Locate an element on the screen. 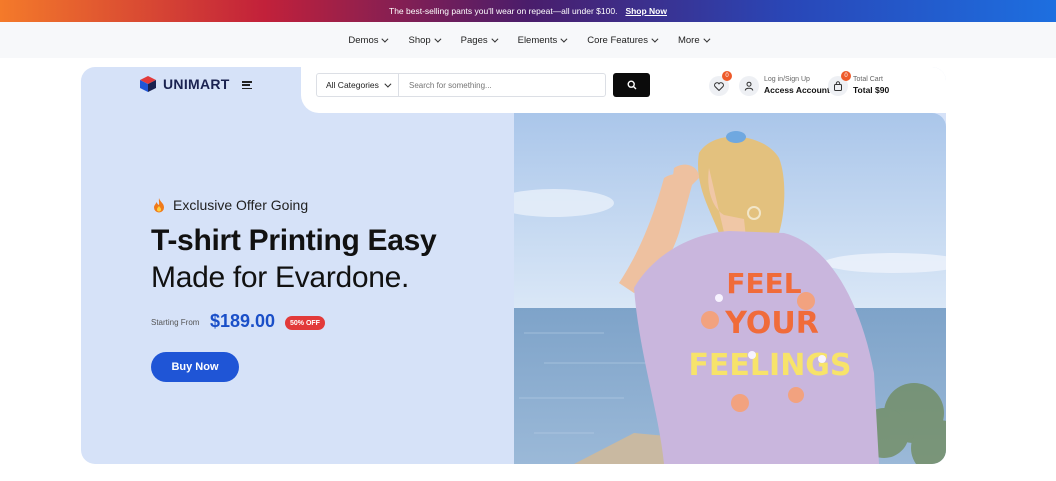 The width and height of the screenshot is (1056, 481). account-bottom-text: Access Account is located at coordinates (797, 90).